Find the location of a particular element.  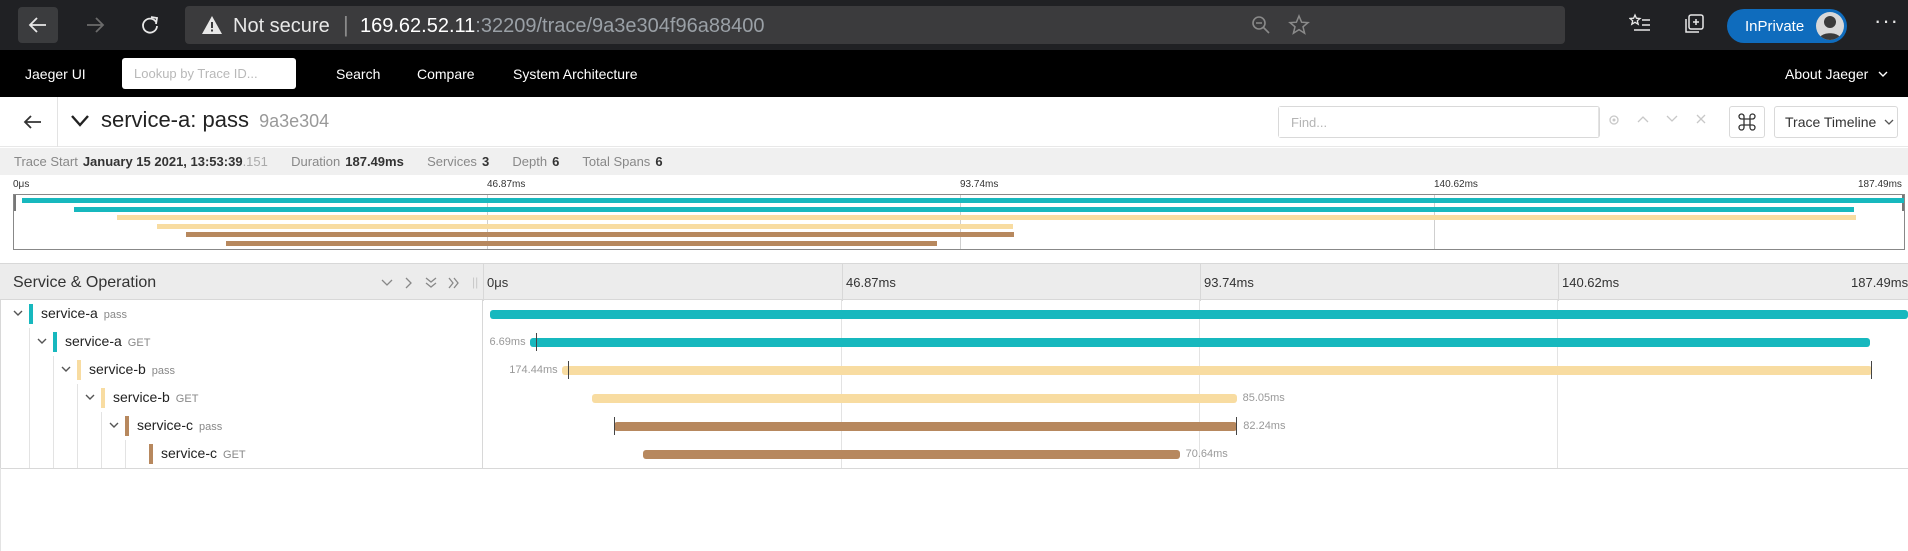

span-service-name: service-c GET is located at coordinates (203, 453).